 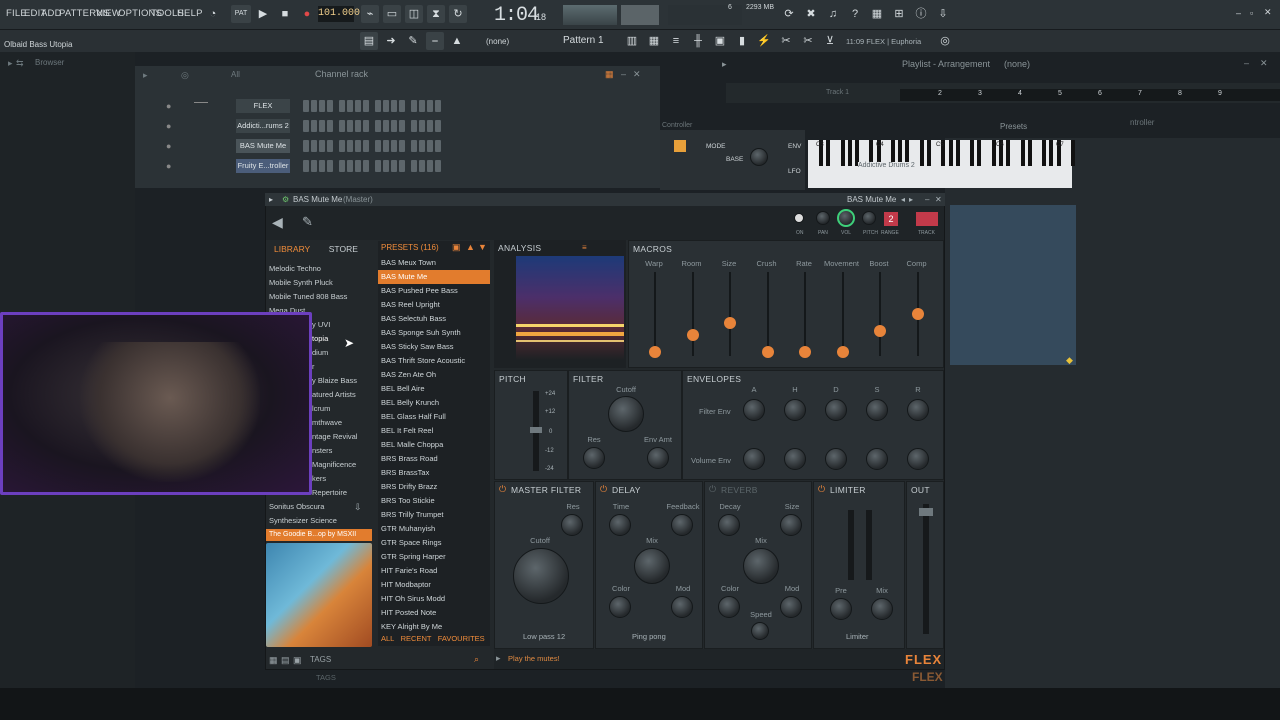 What do you see at coordinates (20, 63) in the screenshot?
I see `browser-arrow-icon: ⇆` at bounding box center [20, 63].